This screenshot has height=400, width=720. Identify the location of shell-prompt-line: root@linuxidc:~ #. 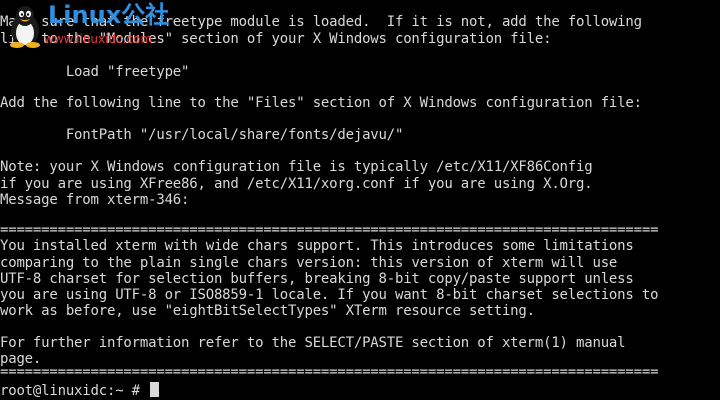
(80, 390).